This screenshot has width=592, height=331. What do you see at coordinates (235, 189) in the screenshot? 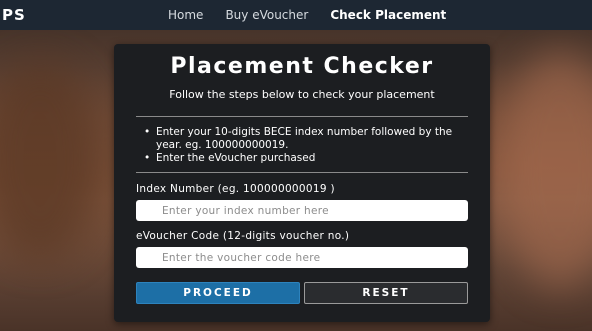
I see `index-number-label: Index Number (eg. 100000000019 )` at bounding box center [235, 189].